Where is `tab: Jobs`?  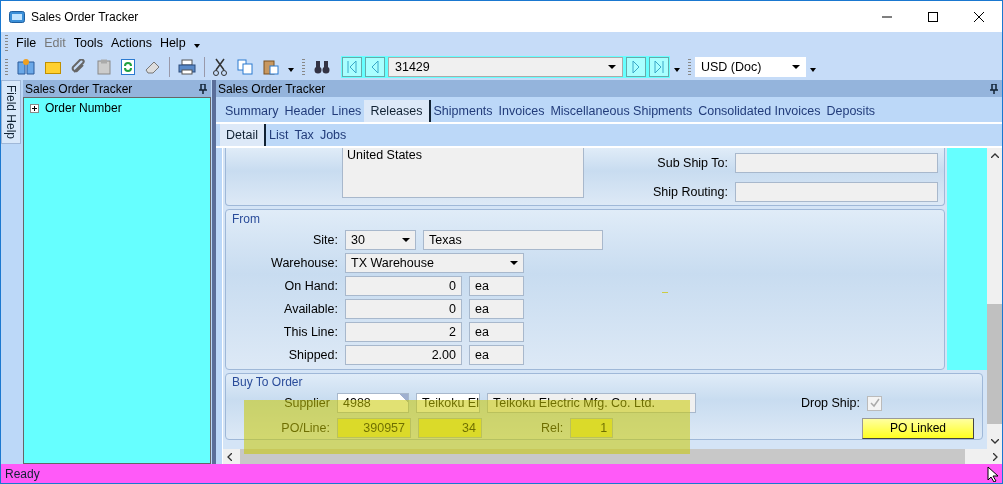
tab: Jobs is located at coordinates (333, 135).